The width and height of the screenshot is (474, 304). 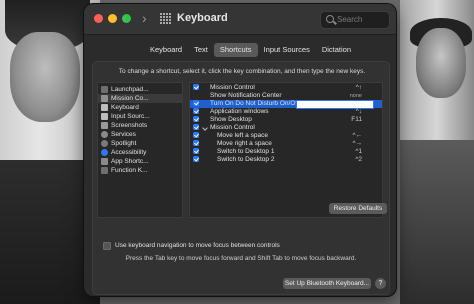 I want to click on screenshots-icon, so click(x=104, y=125).